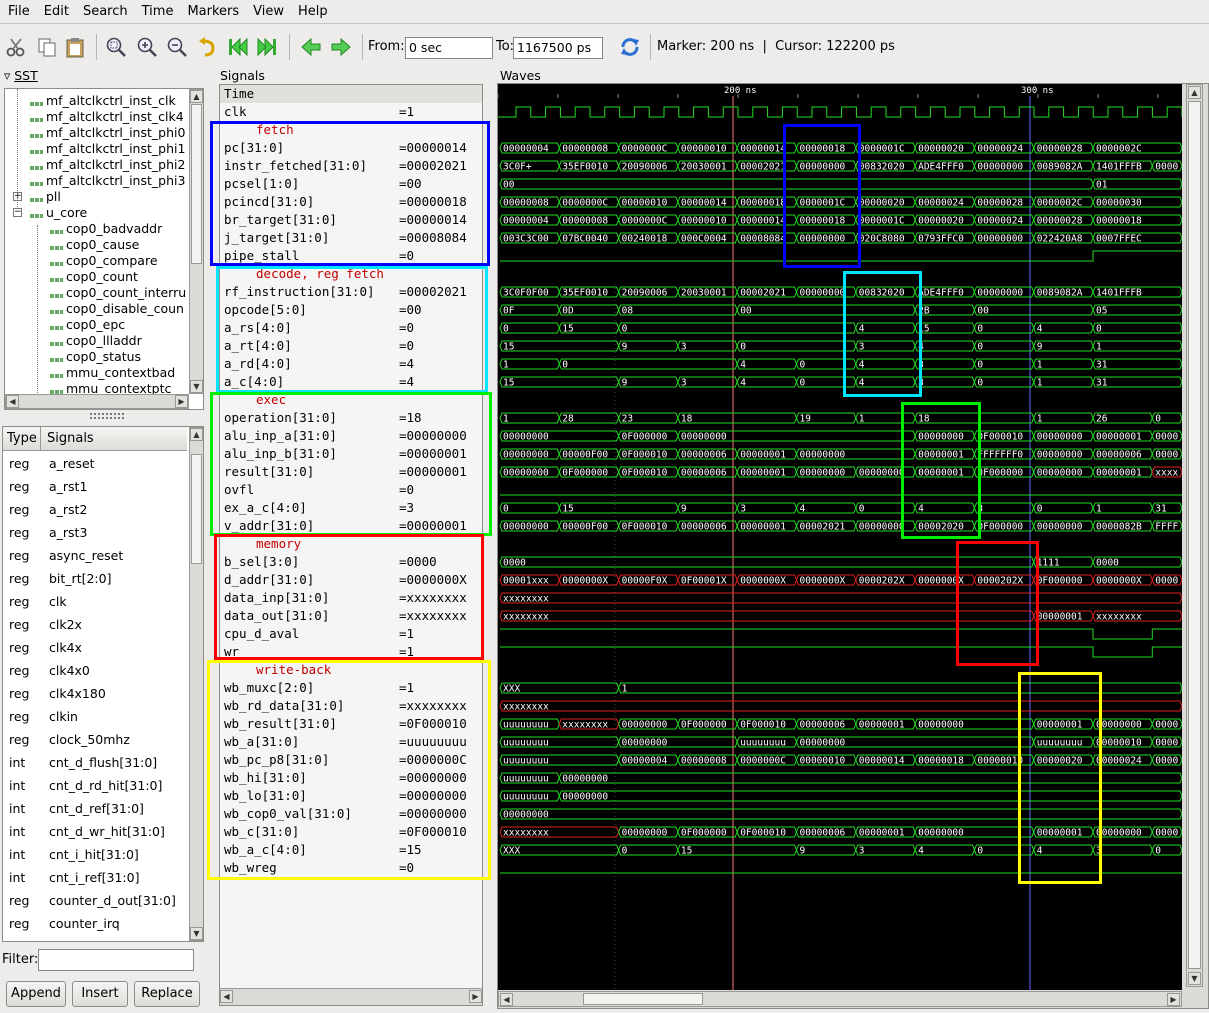  I want to click on menu-search: Search, so click(105, 11).